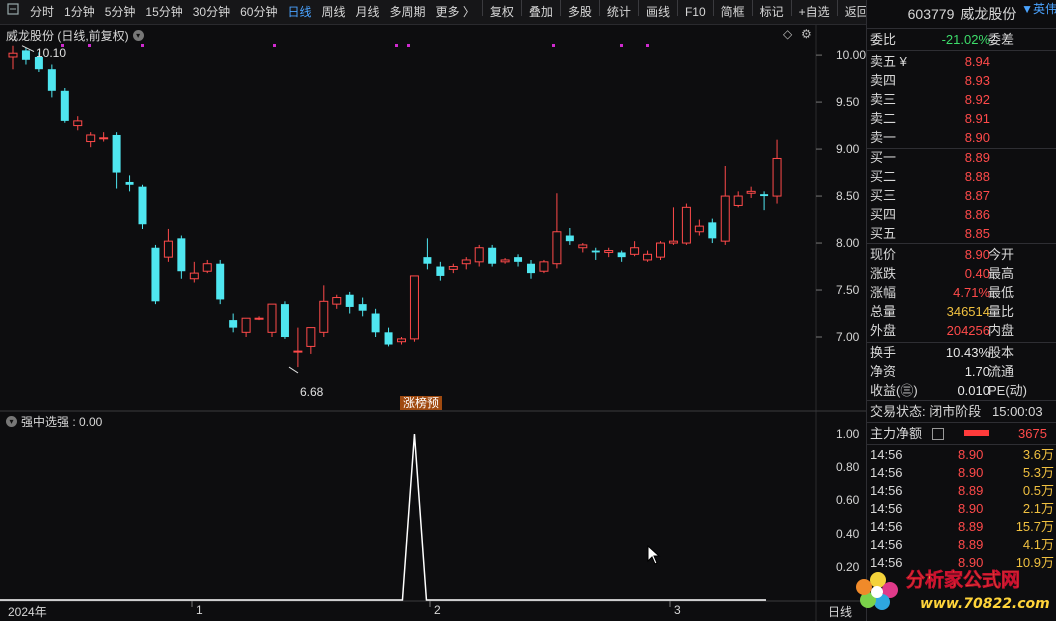 The height and width of the screenshot is (621, 1056). I want to click on stat-row: 涨跌 0.40 最高, so click(962, 273).